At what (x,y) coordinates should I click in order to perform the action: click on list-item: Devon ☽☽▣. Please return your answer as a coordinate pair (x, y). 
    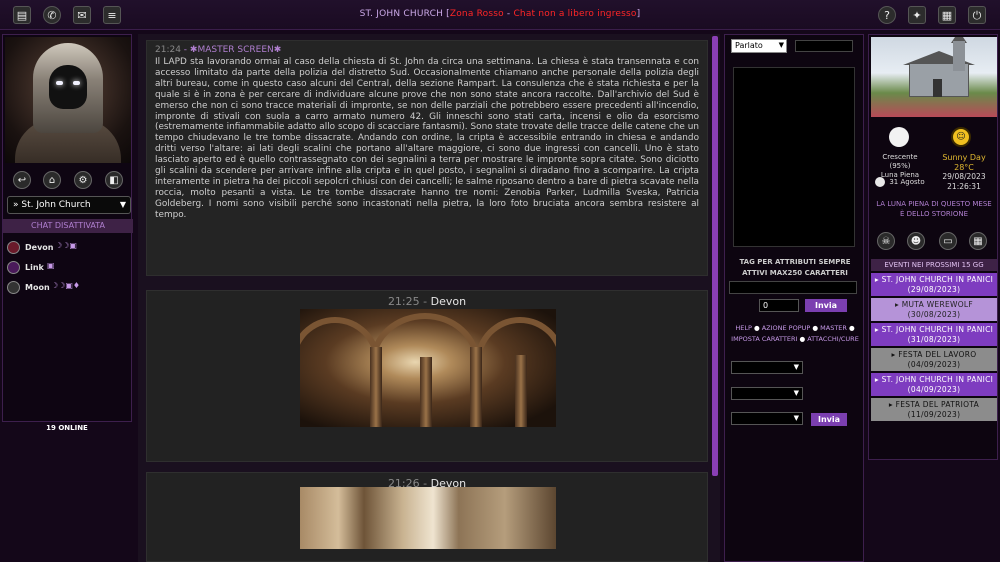
    Looking at the image, I should click on (69, 249).